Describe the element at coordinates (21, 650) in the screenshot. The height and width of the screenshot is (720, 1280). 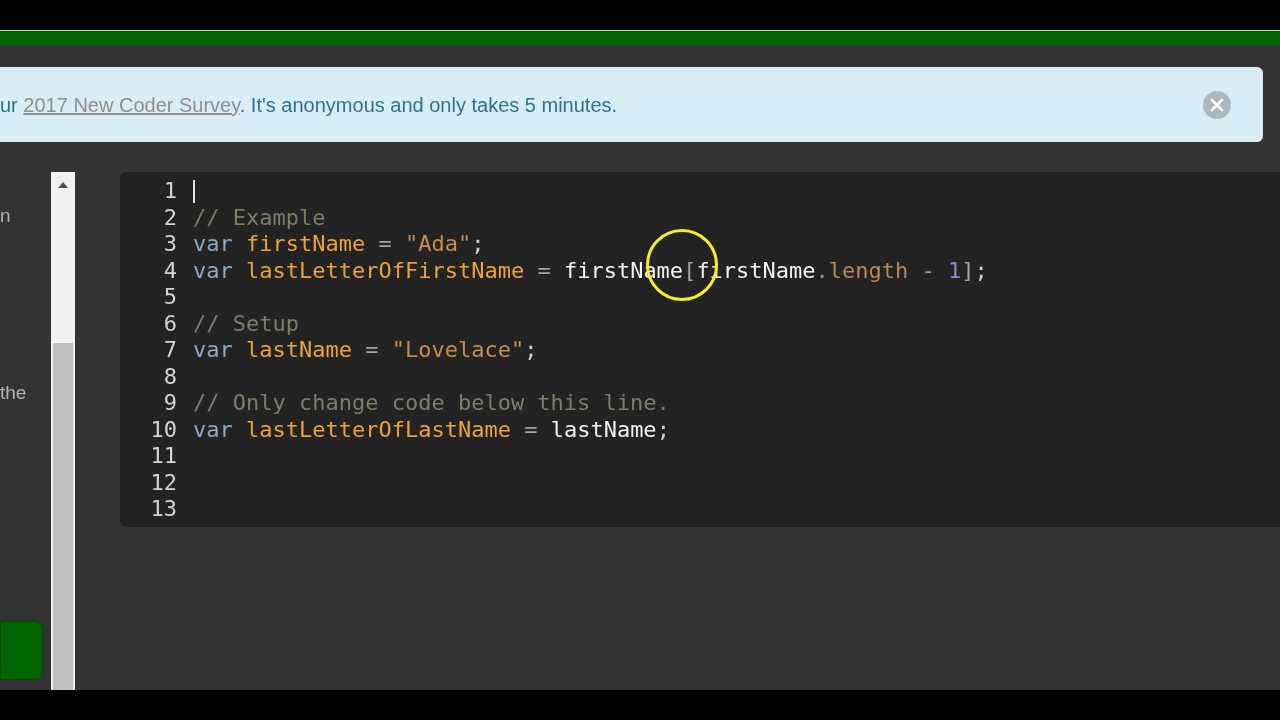
I see `action-button` at that location.